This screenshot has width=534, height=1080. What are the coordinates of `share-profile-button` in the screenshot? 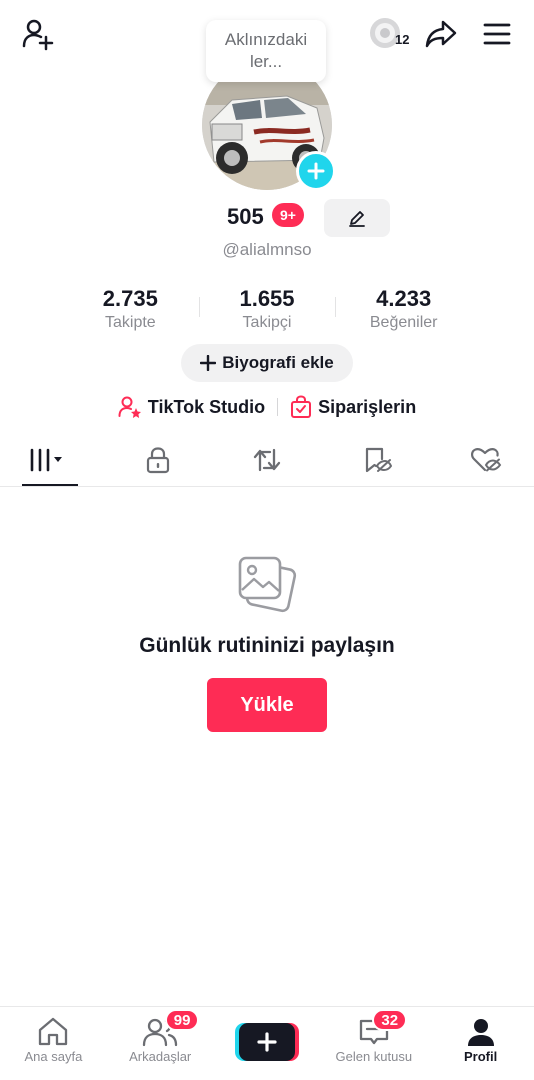 It's located at (441, 34).